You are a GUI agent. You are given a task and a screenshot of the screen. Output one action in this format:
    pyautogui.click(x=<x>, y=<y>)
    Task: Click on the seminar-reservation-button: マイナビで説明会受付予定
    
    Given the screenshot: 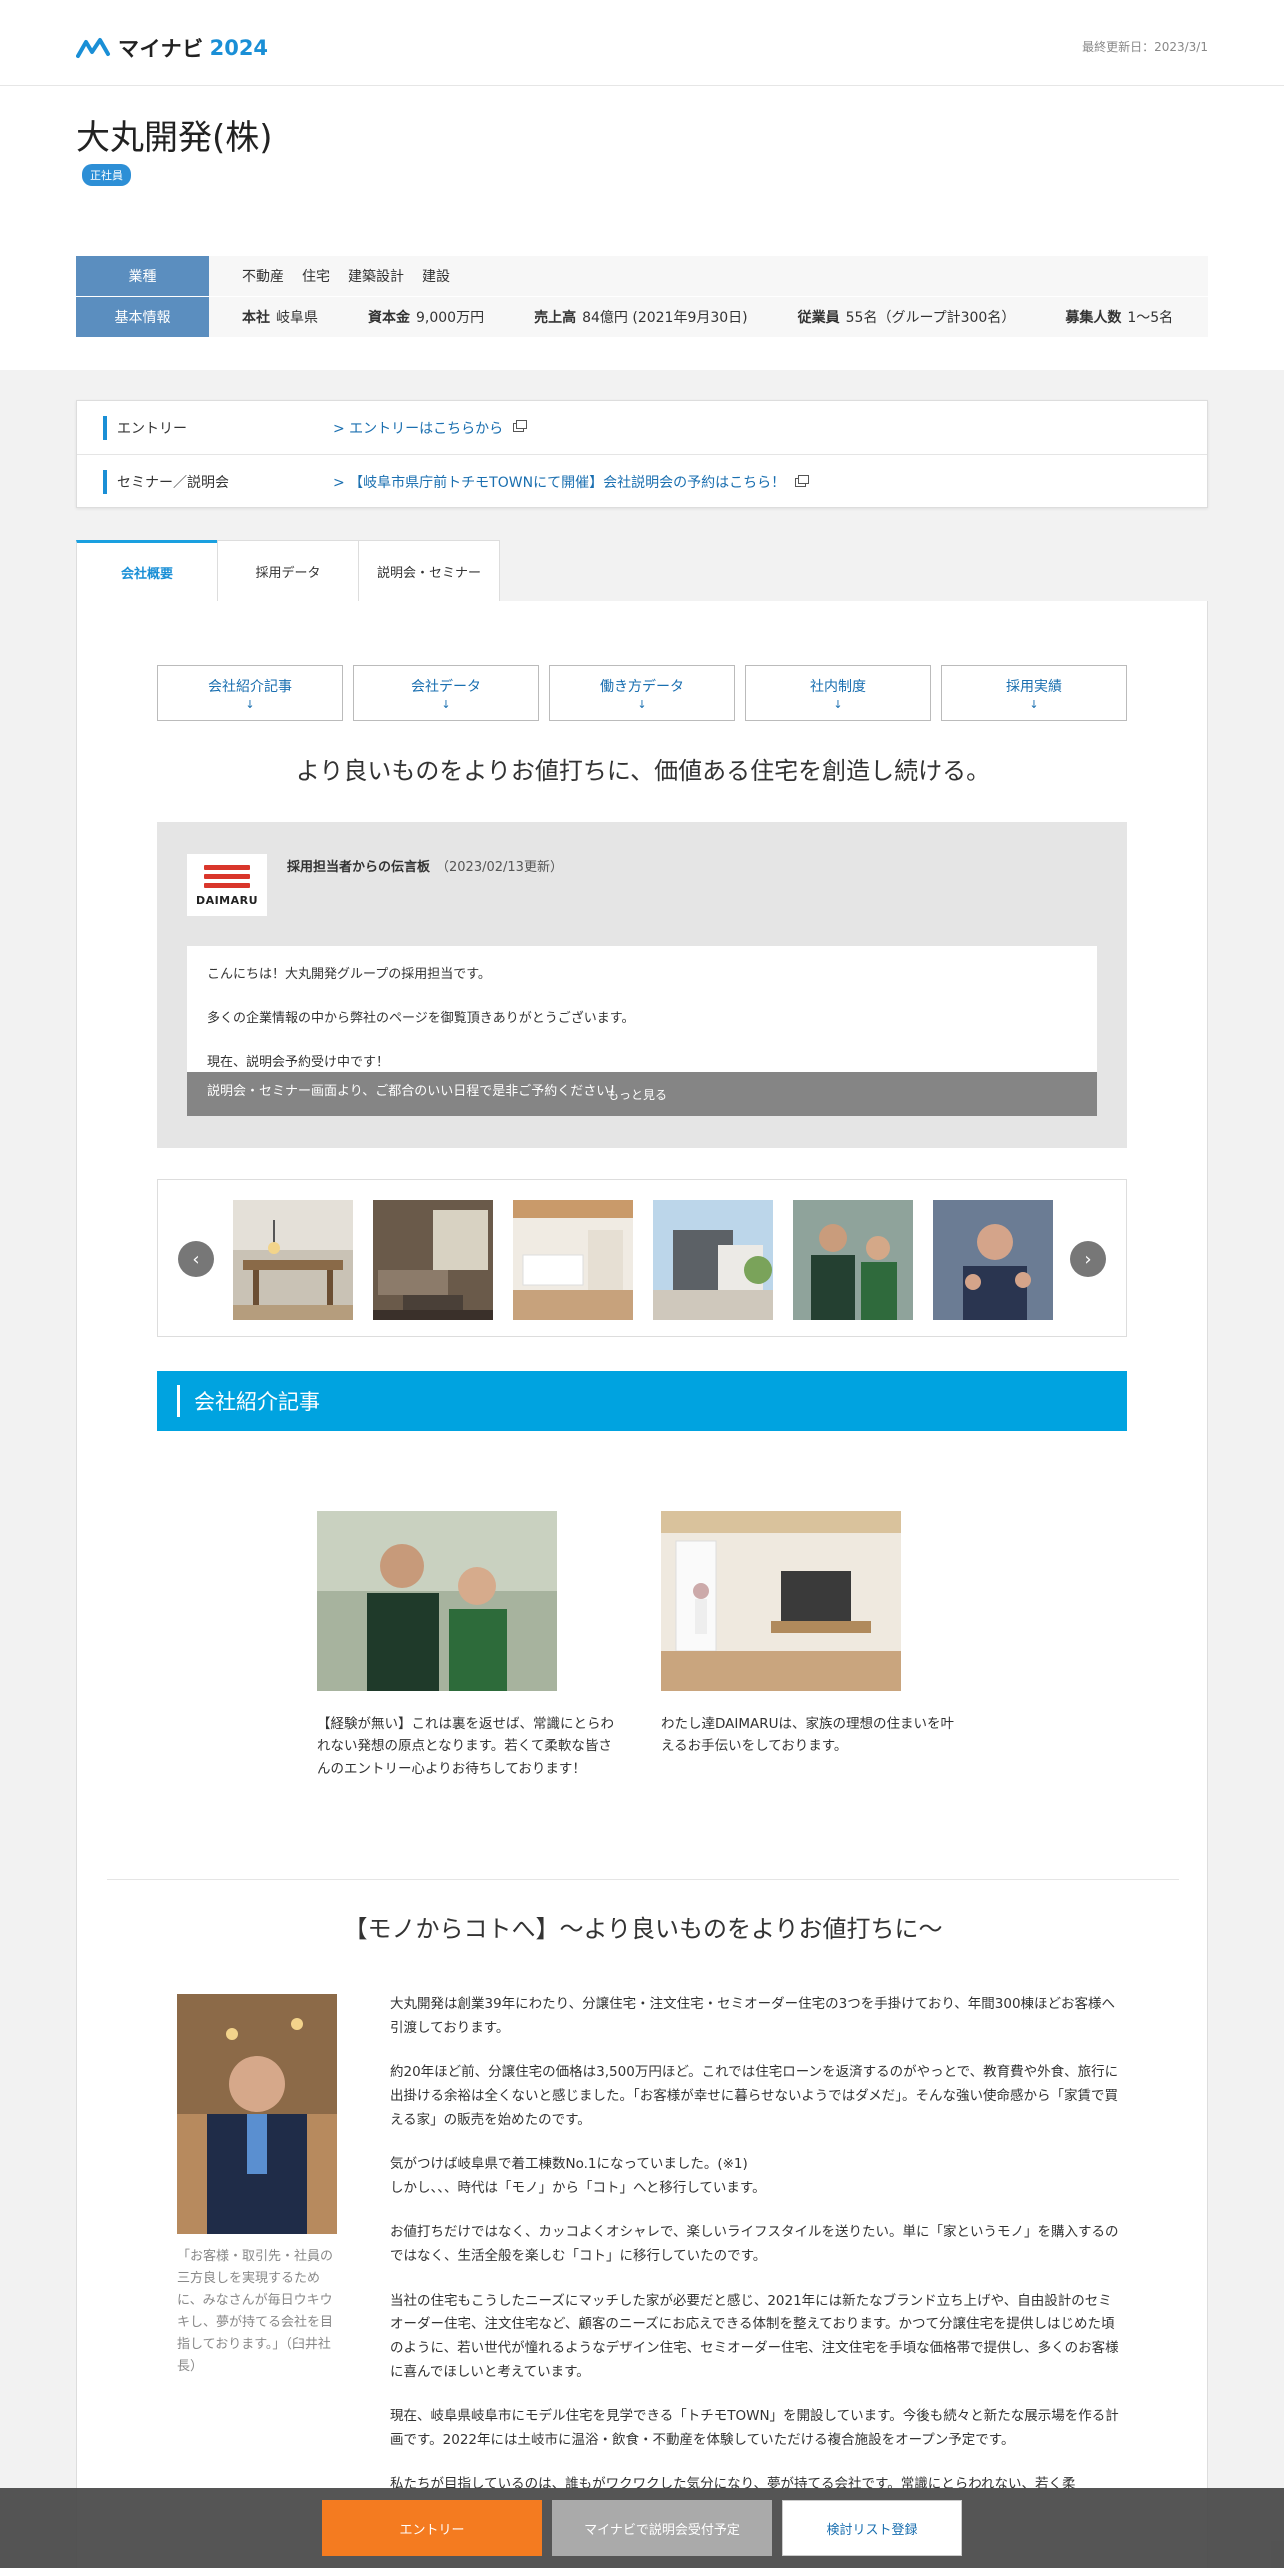 What is the action you would take?
    pyautogui.click(x=662, y=2528)
    